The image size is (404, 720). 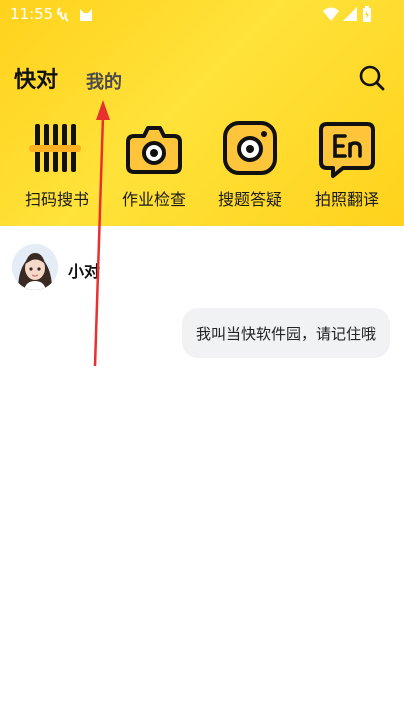 I want to click on tool-homework-check: 作业检查, so click(x=154, y=168).